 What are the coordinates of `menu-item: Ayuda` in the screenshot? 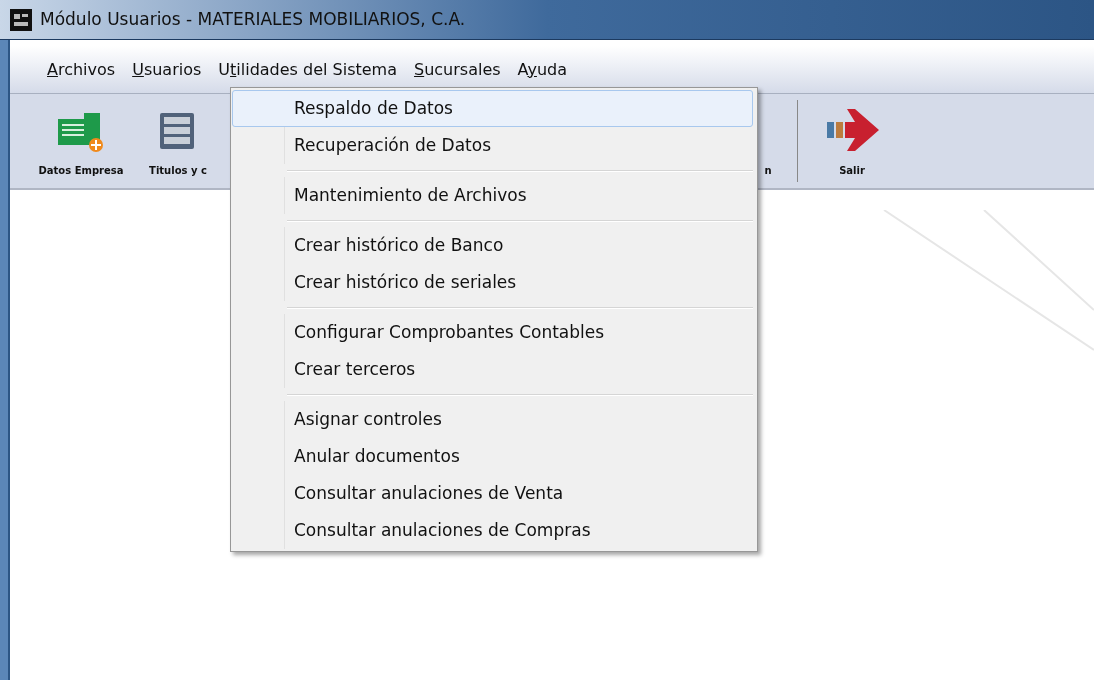 It's located at (542, 69).